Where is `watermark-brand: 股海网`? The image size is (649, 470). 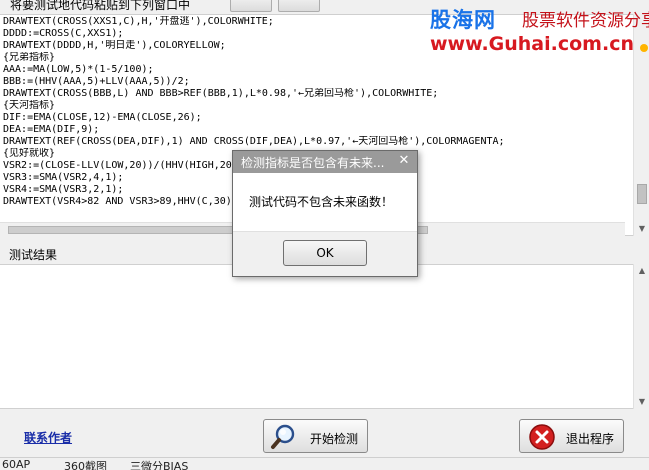 watermark-brand: 股海网 is located at coordinates (463, 20).